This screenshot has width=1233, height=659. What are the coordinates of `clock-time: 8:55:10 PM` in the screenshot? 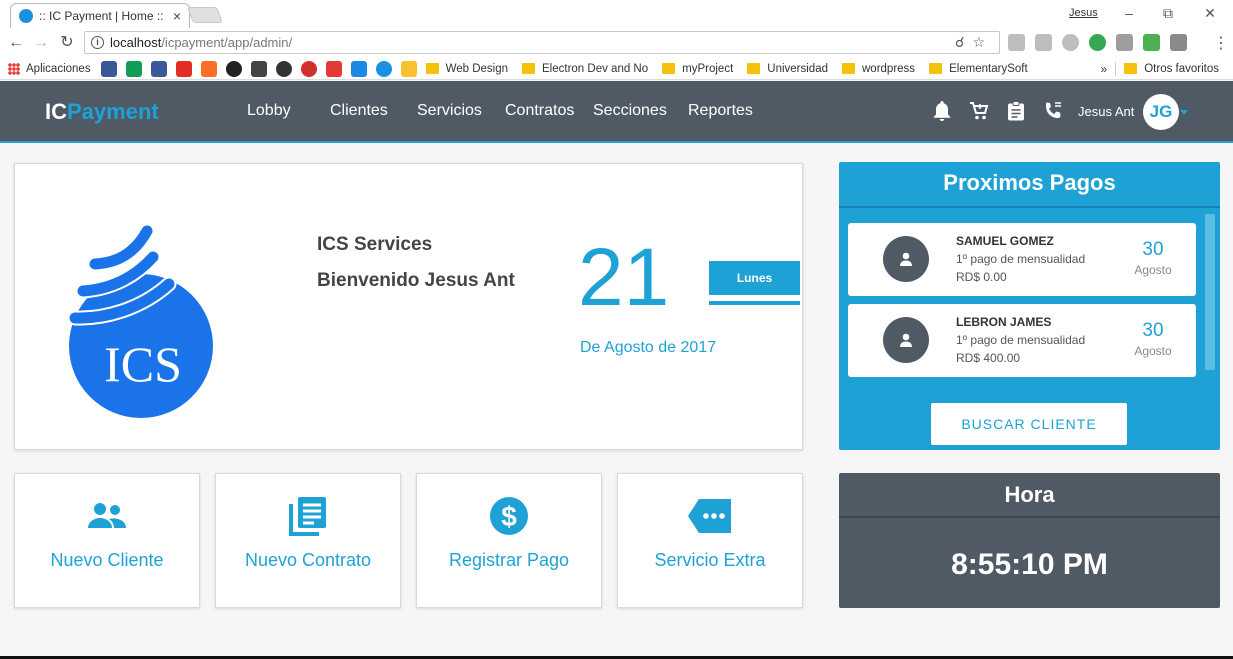 It's located at (1029, 564).